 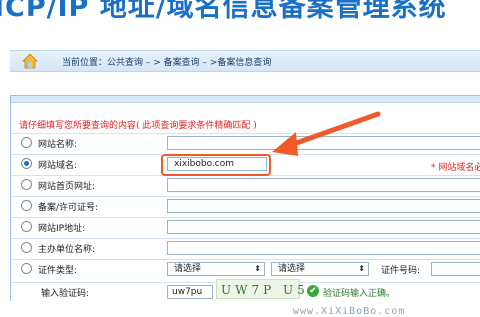 I want to click on row-captcha: 输入验证码: uw7pu UW7P U5 ✔ 验证码输入正确。, so click(x=245, y=290).